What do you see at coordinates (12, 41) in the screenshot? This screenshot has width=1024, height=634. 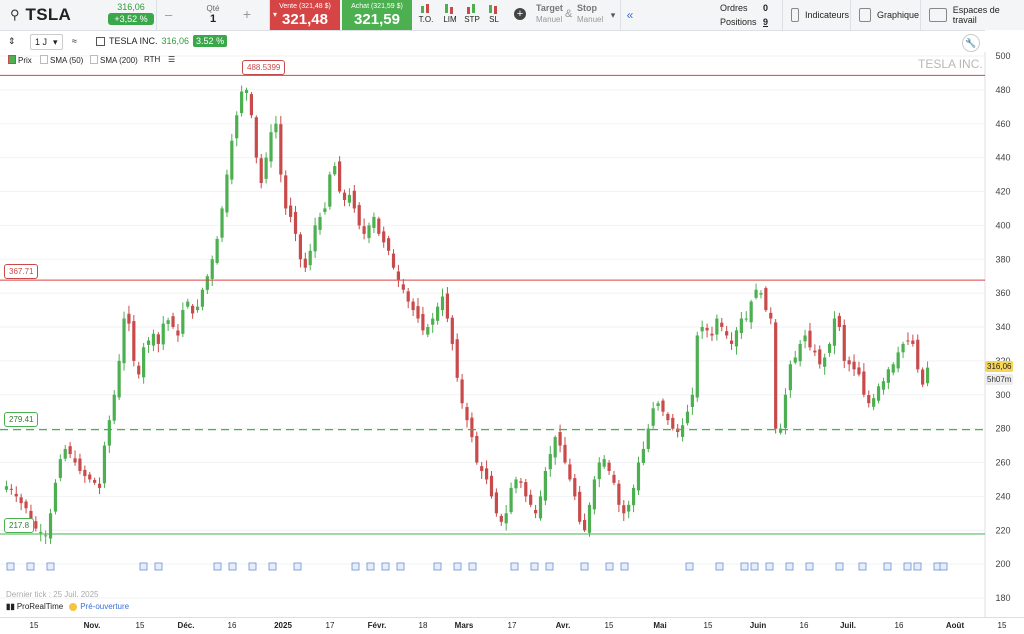 I see `crosshair-icon: ⇕` at bounding box center [12, 41].